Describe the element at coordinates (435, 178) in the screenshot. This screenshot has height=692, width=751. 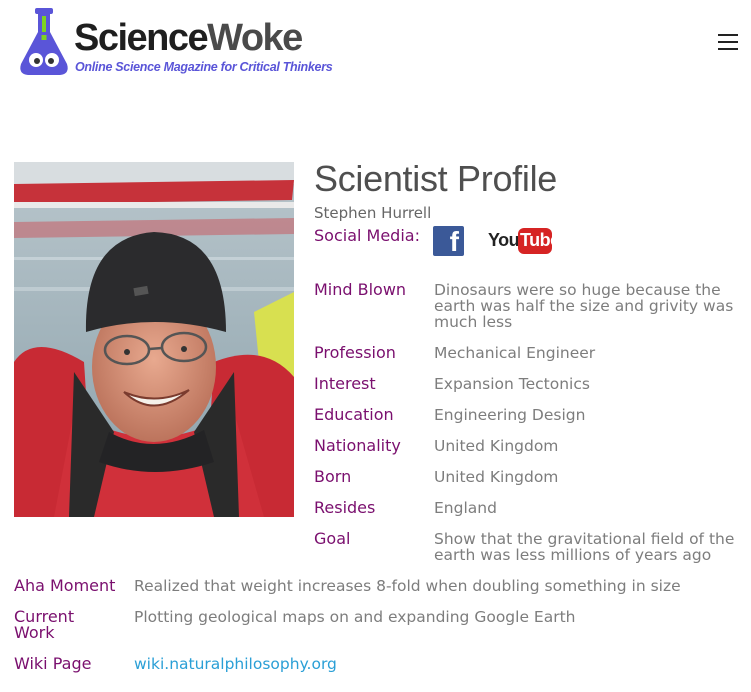
I see `page-title: Scientist Profile` at that location.